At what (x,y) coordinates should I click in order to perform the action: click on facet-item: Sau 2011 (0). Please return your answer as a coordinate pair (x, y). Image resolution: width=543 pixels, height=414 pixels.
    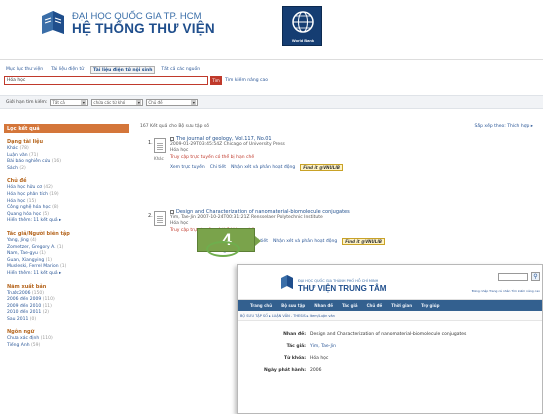
    Looking at the image, I should click on (68, 320).